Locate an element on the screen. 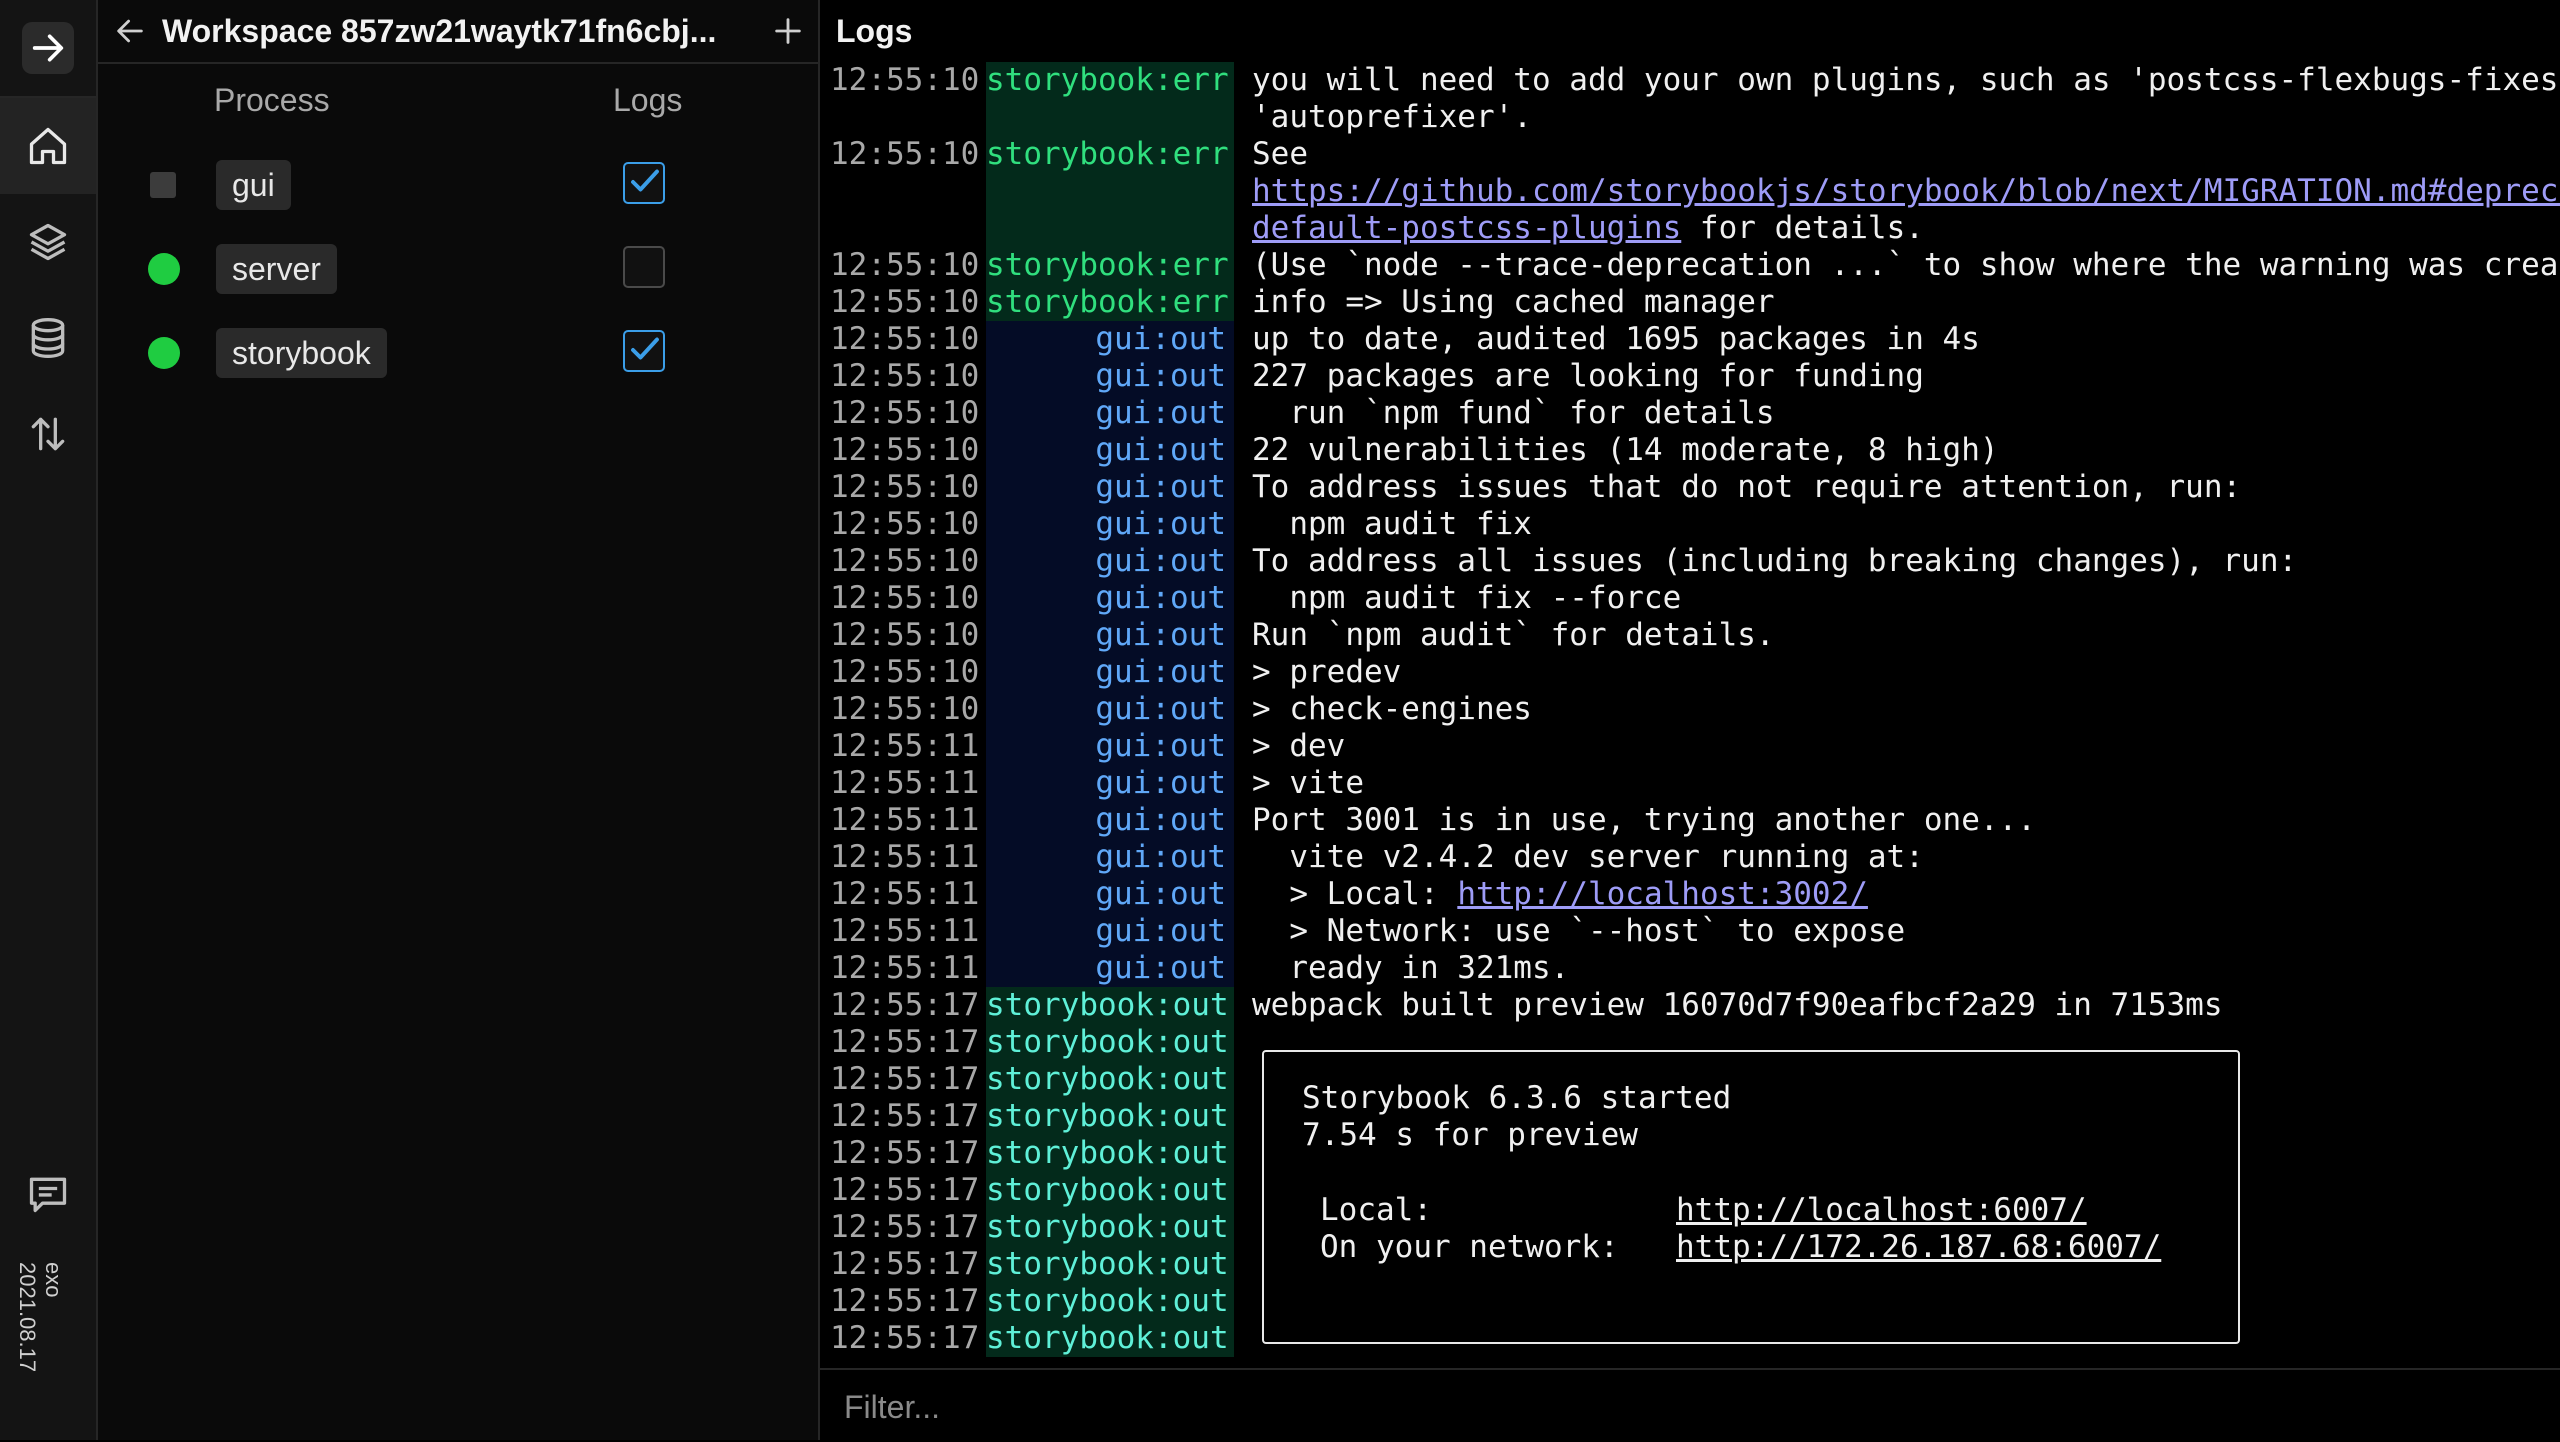  storybook-started-text: Storybook 6.3.6 started is located at coordinates (1517, 1098).